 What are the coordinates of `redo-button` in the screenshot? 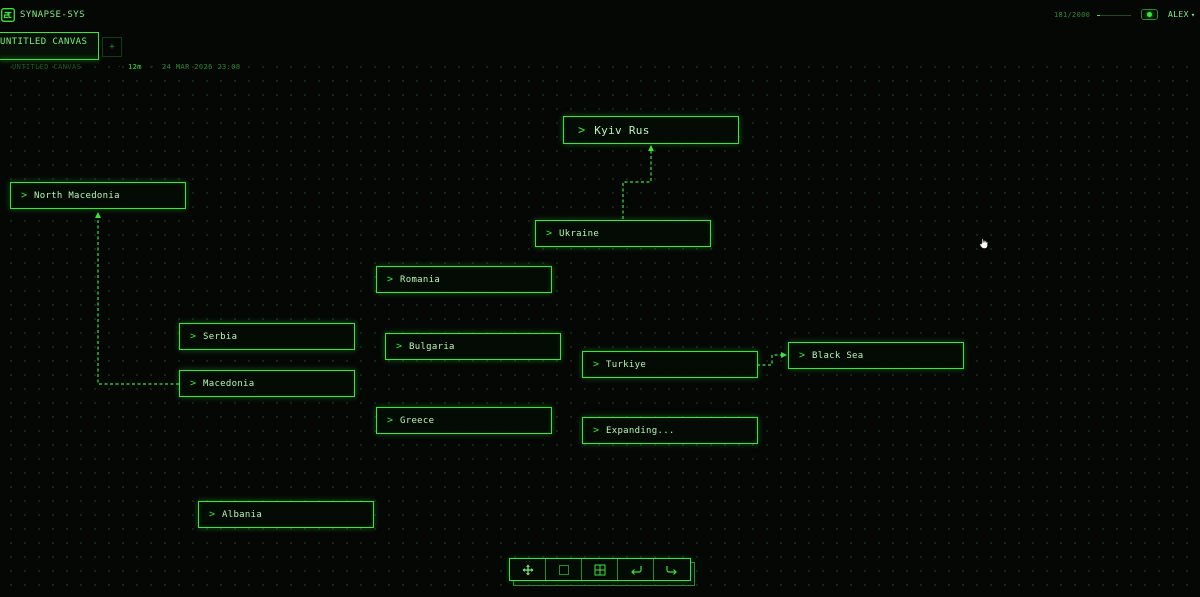 It's located at (672, 569).